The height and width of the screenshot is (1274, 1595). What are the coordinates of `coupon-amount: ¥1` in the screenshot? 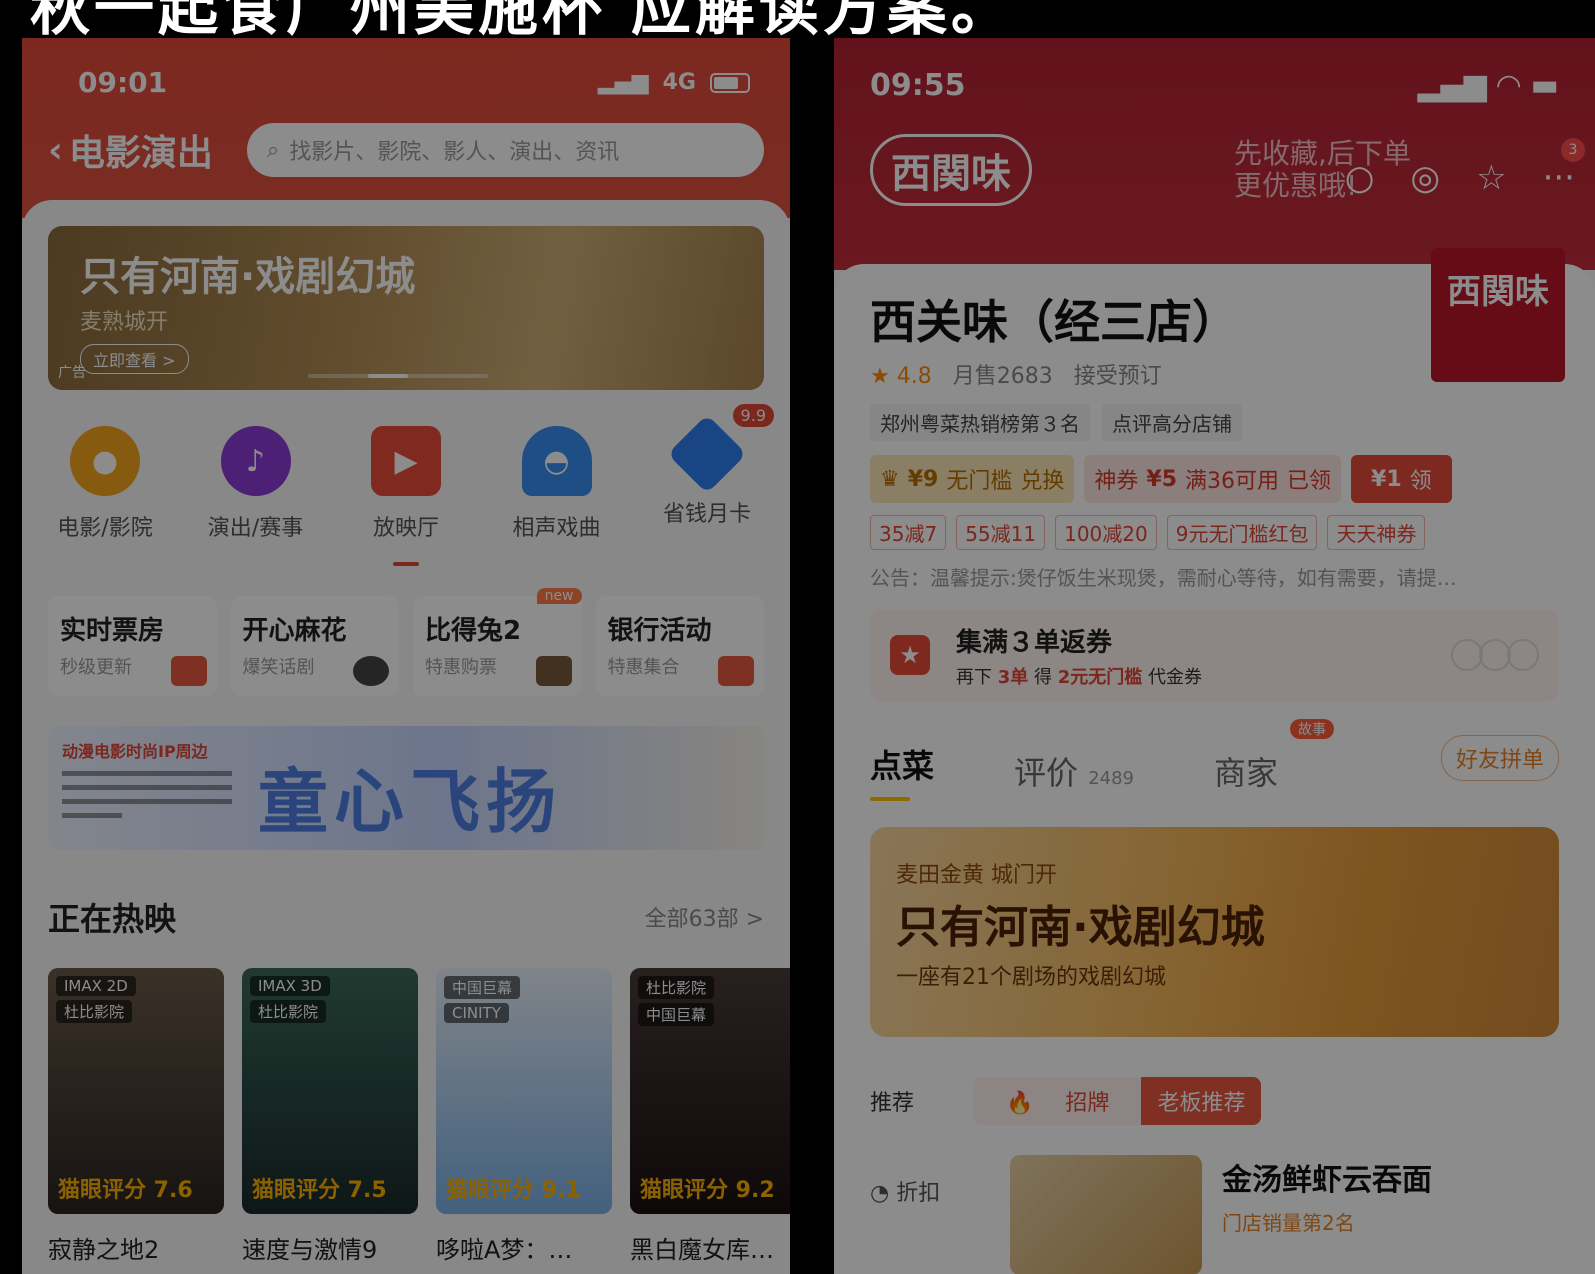 It's located at (1386, 479).